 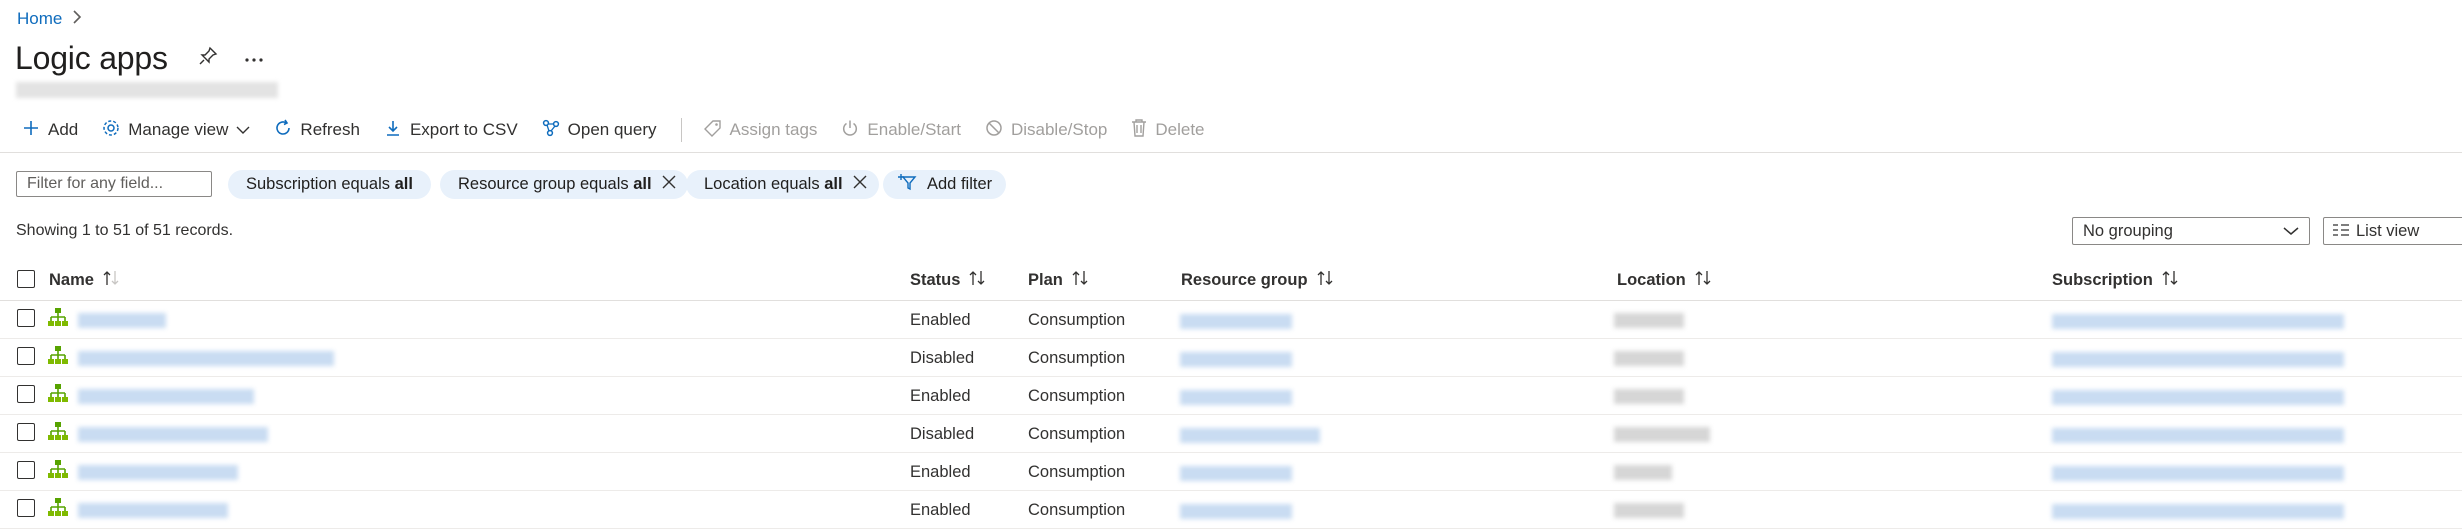 I want to click on disable-stop-button: Disable/Stop, so click(x=1046, y=130).